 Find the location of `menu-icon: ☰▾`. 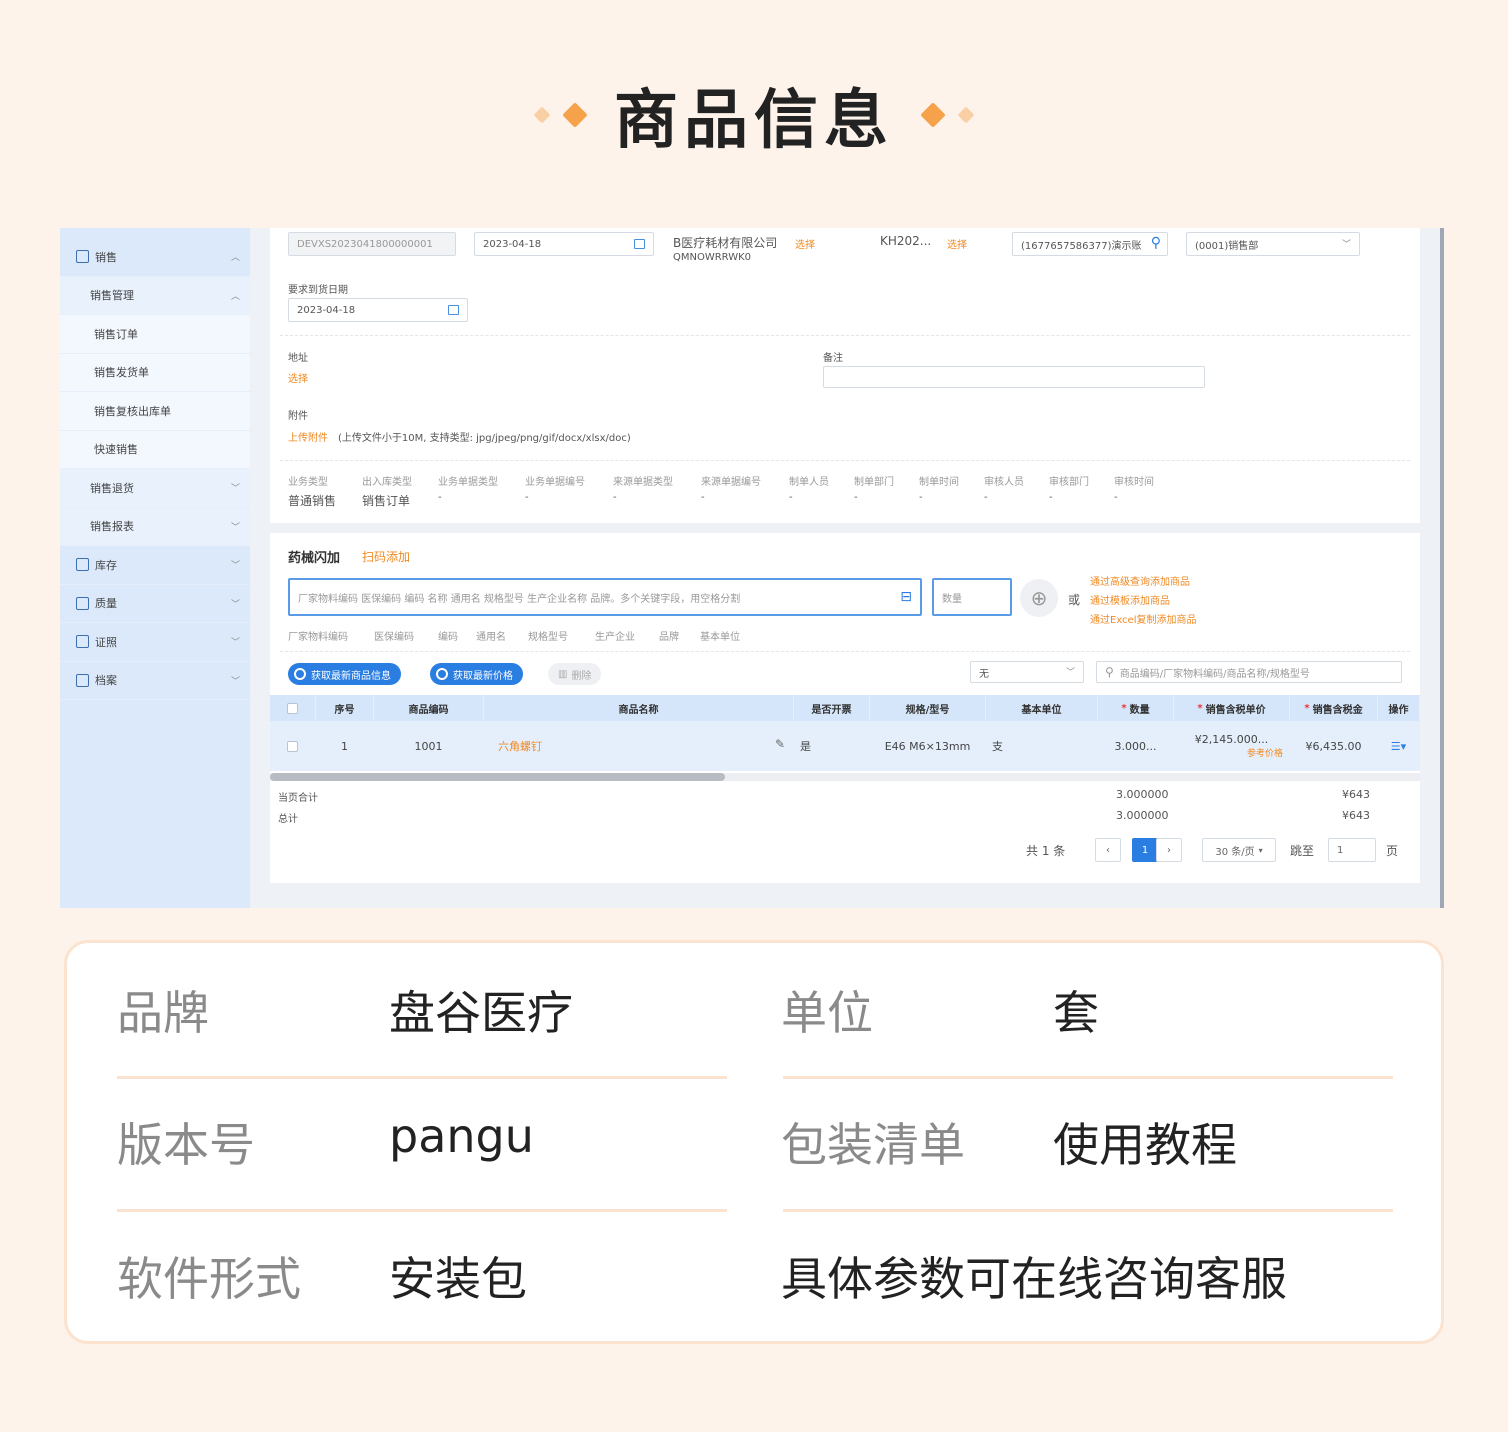

menu-icon: ☰▾ is located at coordinates (1398, 746).